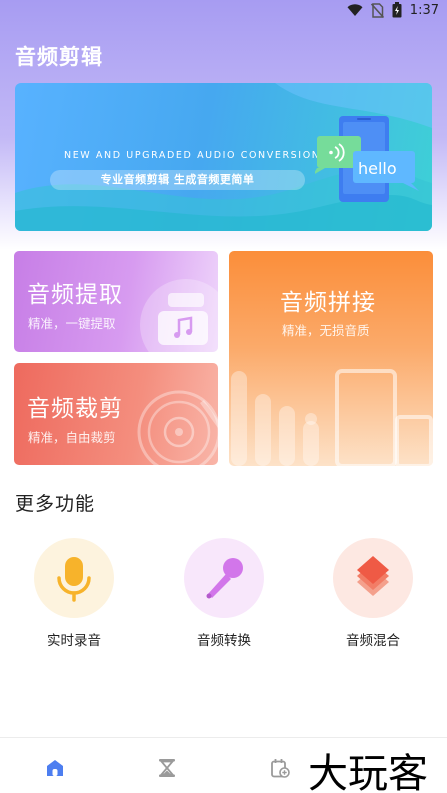  What do you see at coordinates (355, 9) in the screenshot?
I see `wifi-icon` at bounding box center [355, 9].